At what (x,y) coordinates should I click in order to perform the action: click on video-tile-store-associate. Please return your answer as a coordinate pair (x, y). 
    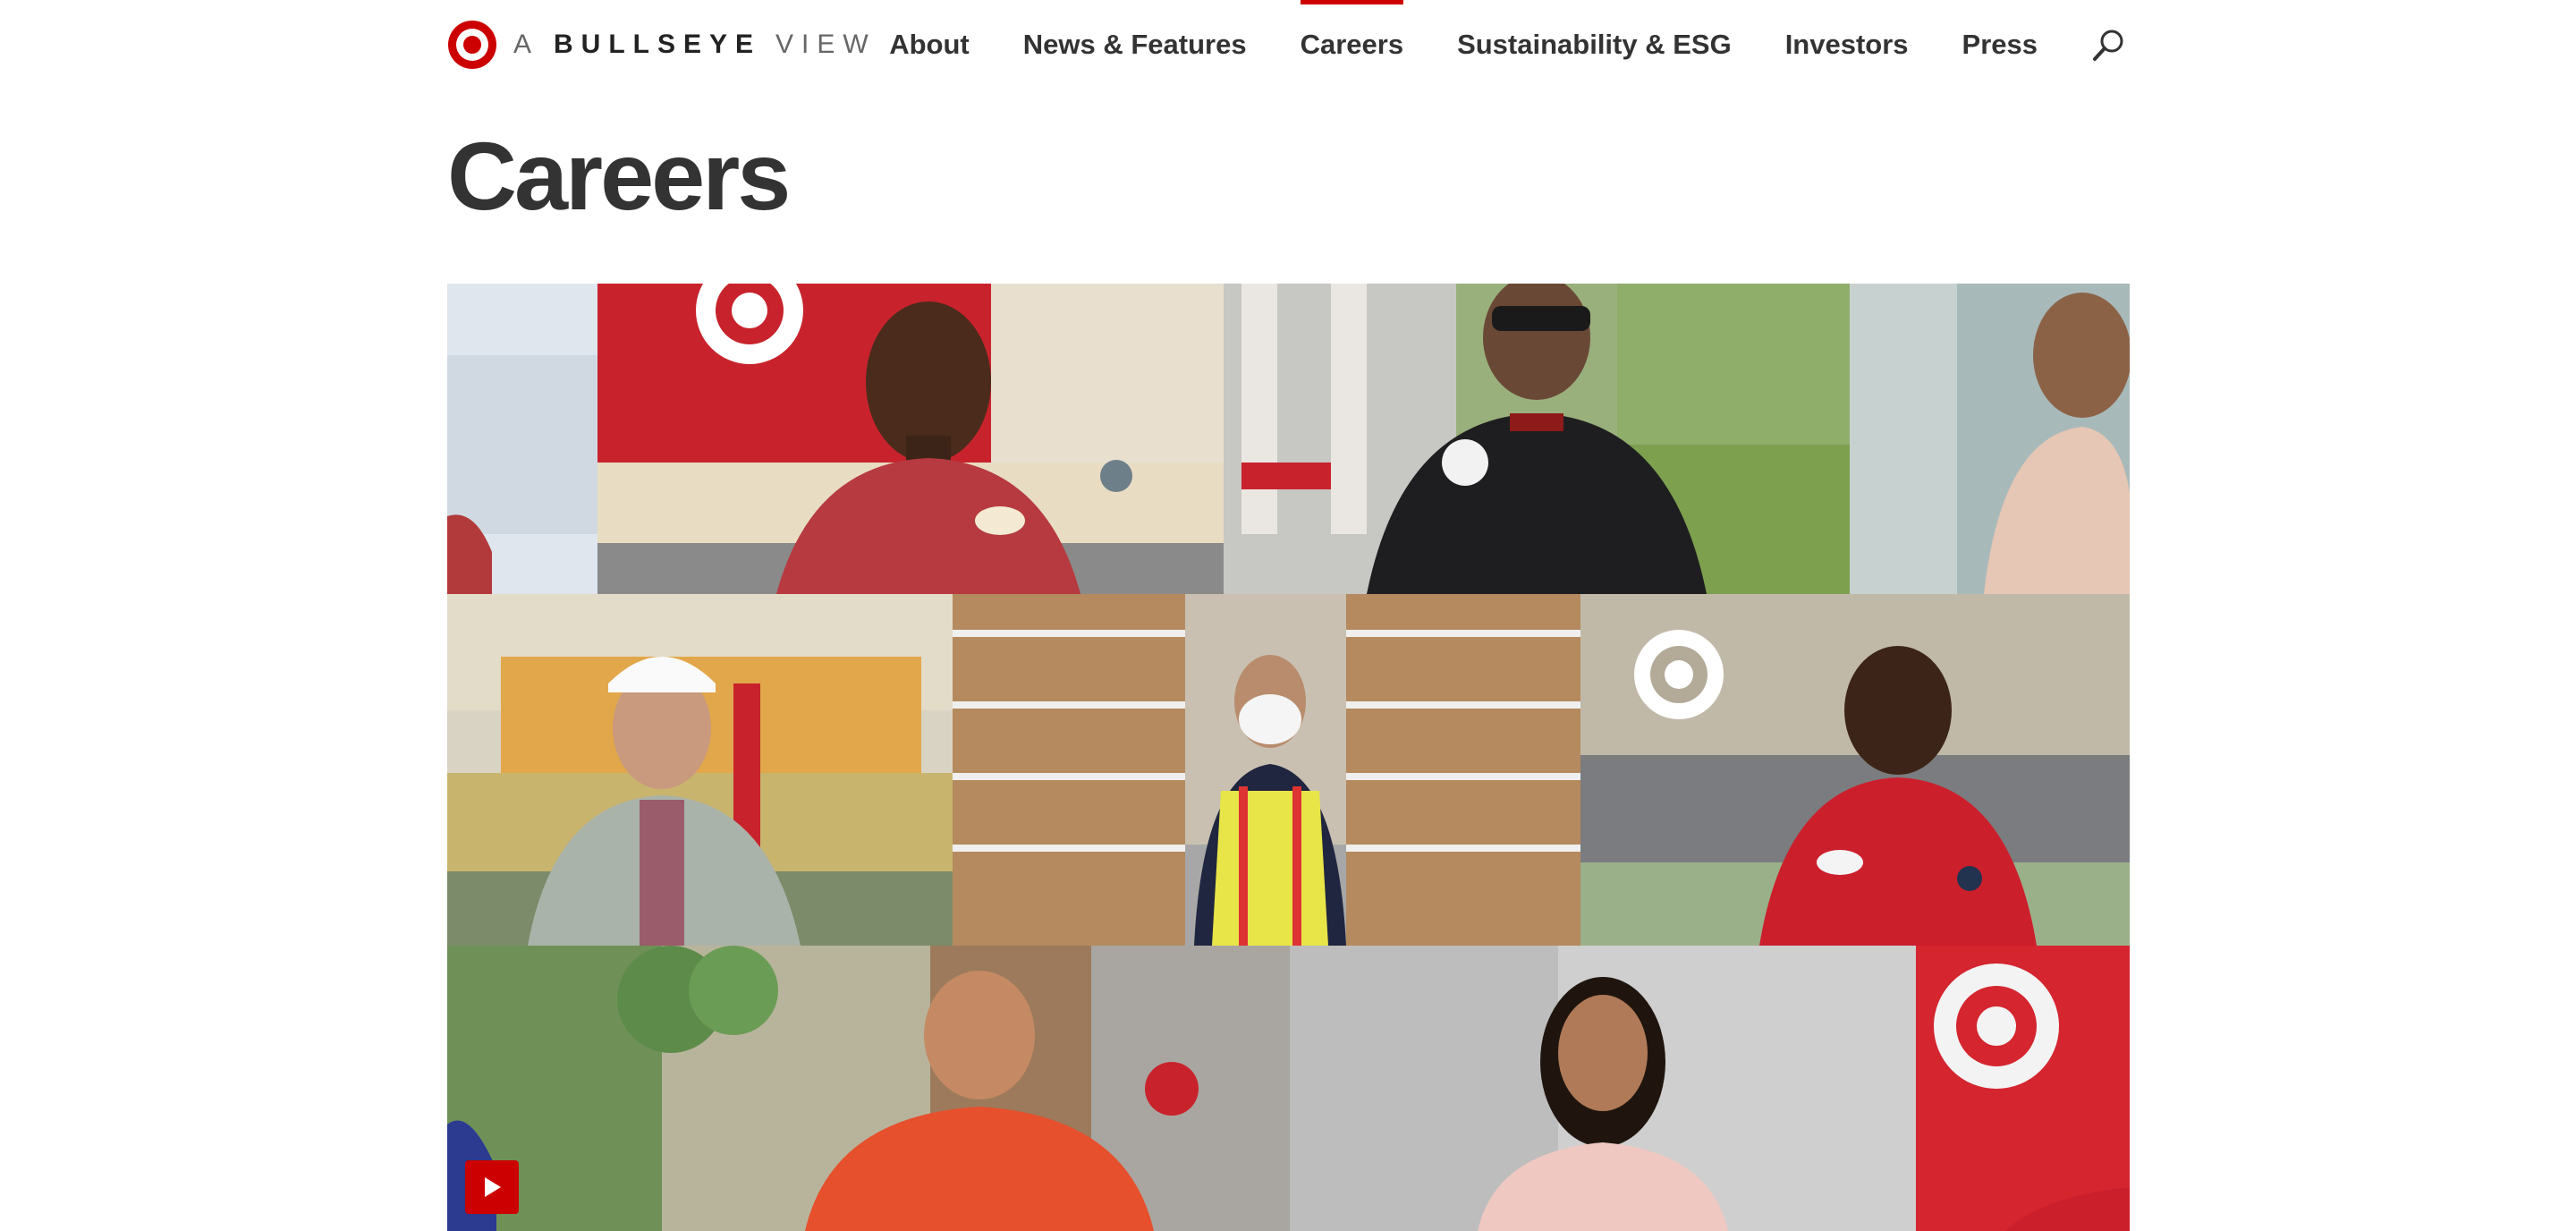
    Looking at the image, I should click on (910, 439).